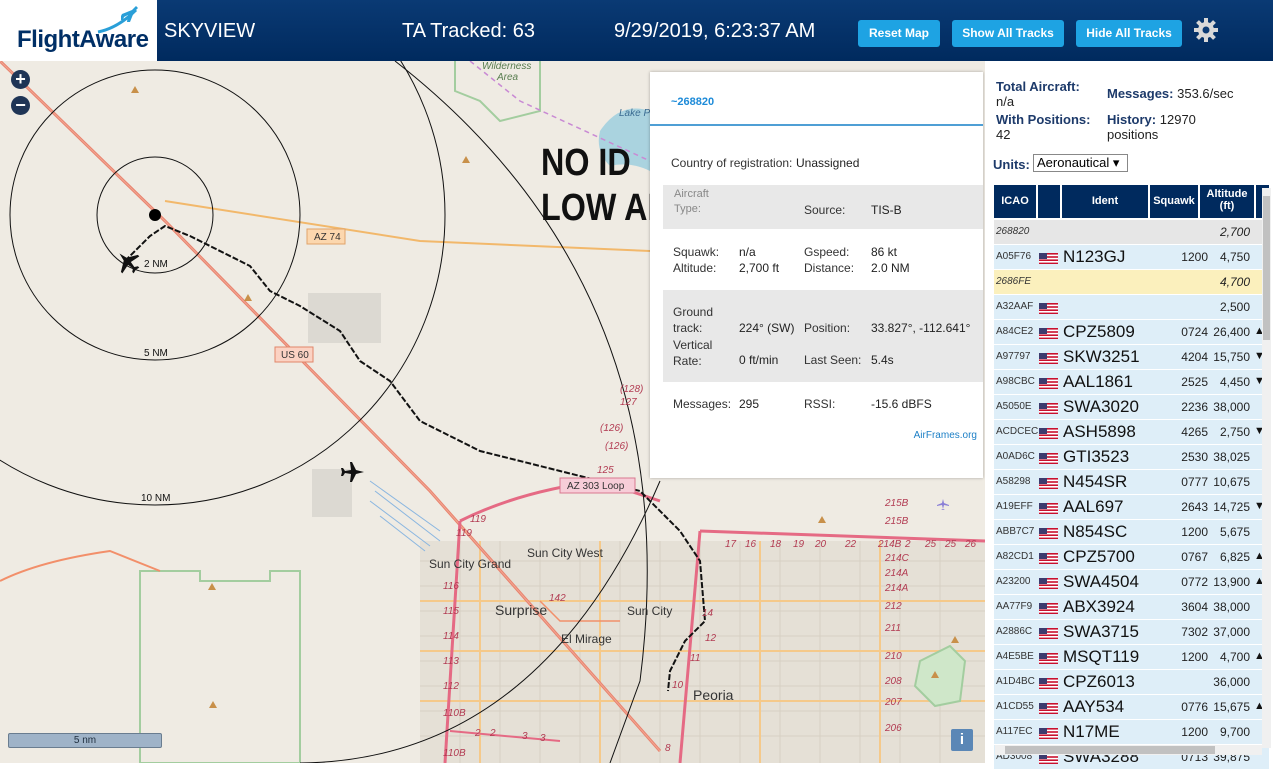 The height and width of the screenshot is (770, 1273). I want to click on row-icao: A4E5BE, so click(1015, 656).